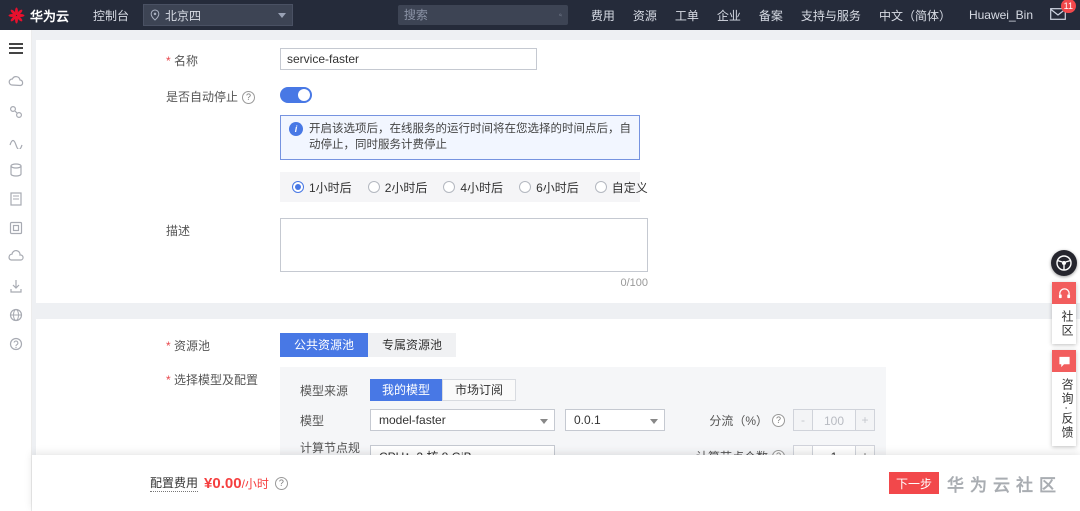 The height and width of the screenshot is (511, 1080). Describe the element at coordinates (732, 451) in the screenshot. I see `node-count-label: 计算节点个数` at that location.